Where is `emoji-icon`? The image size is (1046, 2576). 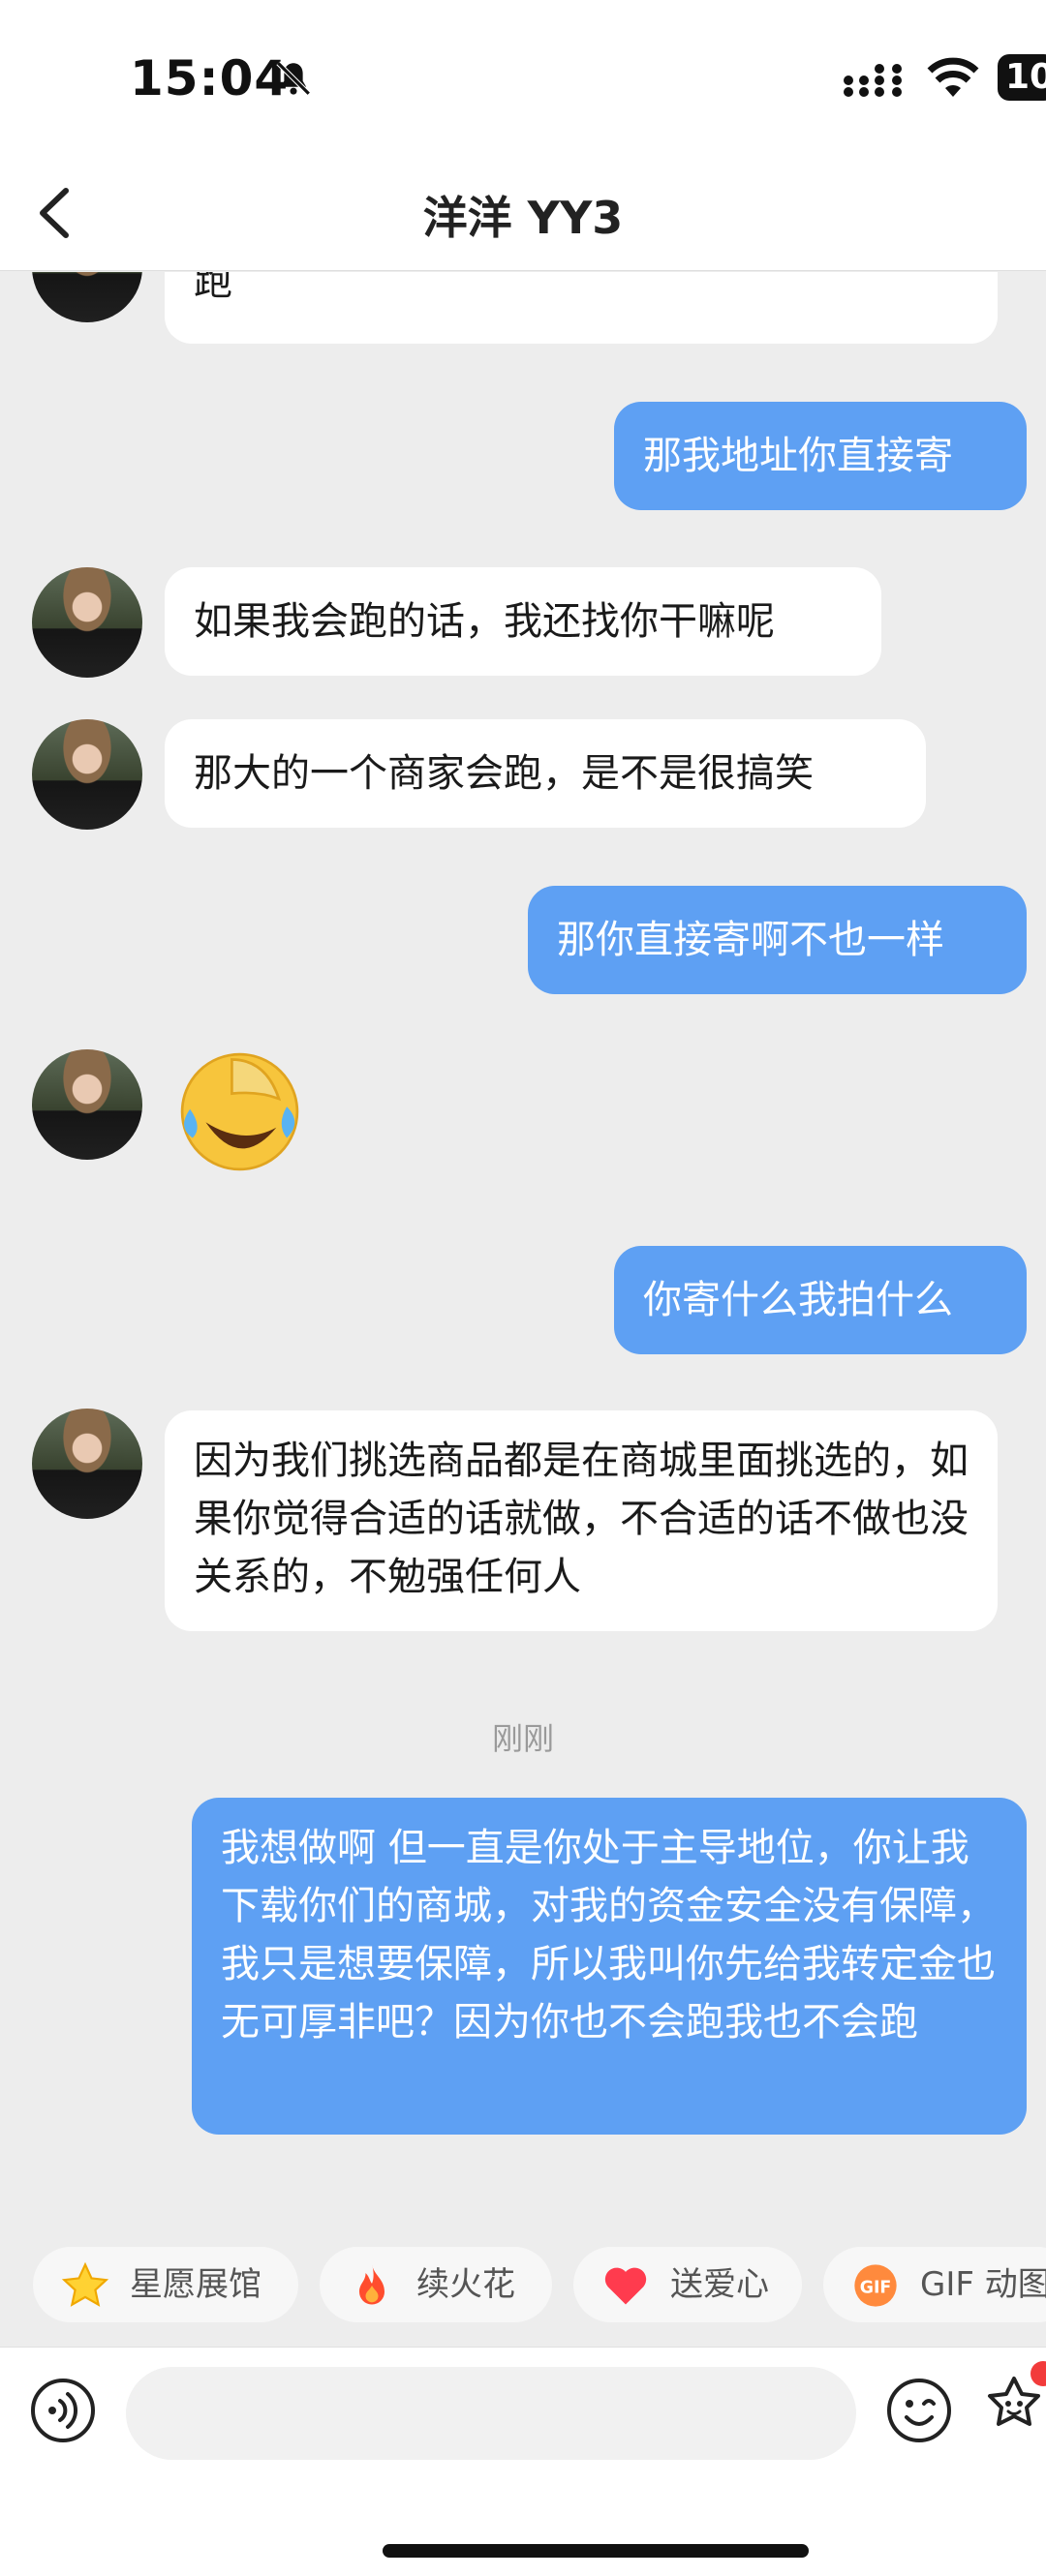 emoji-icon is located at coordinates (919, 2410).